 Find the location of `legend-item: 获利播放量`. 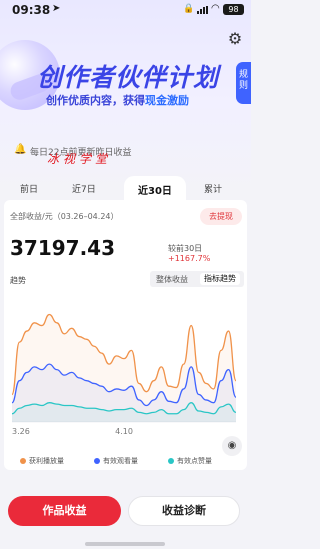

legend-item: 获利播放量 is located at coordinates (42, 461).